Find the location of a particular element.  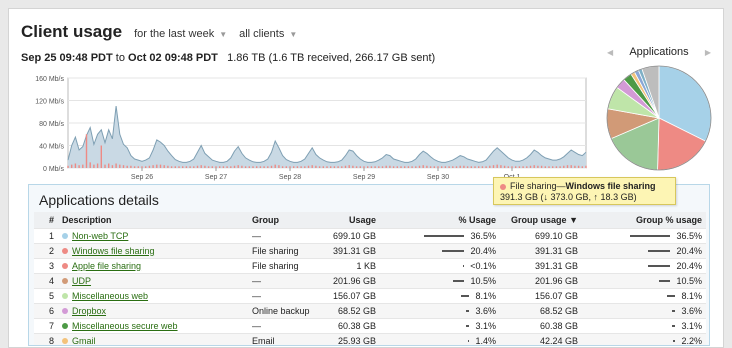

col-pct-usage: % Usage is located at coordinates (440, 220).